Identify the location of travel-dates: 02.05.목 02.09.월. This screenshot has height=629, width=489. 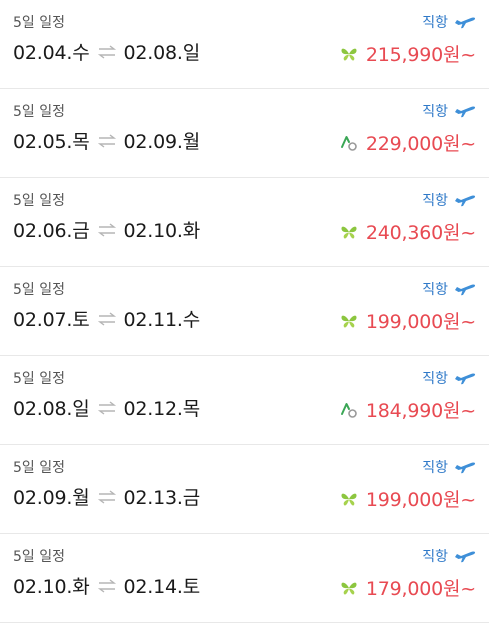
(106, 140).